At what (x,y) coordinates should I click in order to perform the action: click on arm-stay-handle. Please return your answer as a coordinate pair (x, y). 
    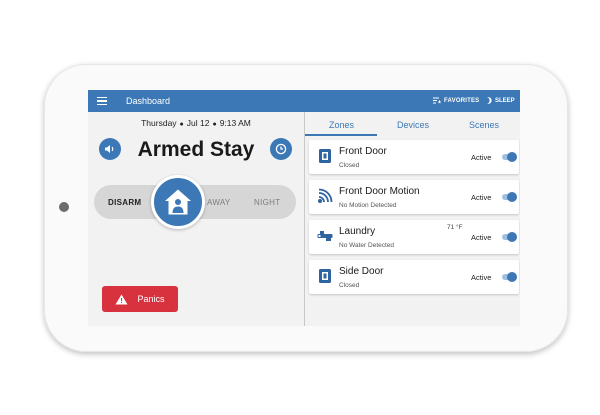
    Looking at the image, I should click on (178, 202).